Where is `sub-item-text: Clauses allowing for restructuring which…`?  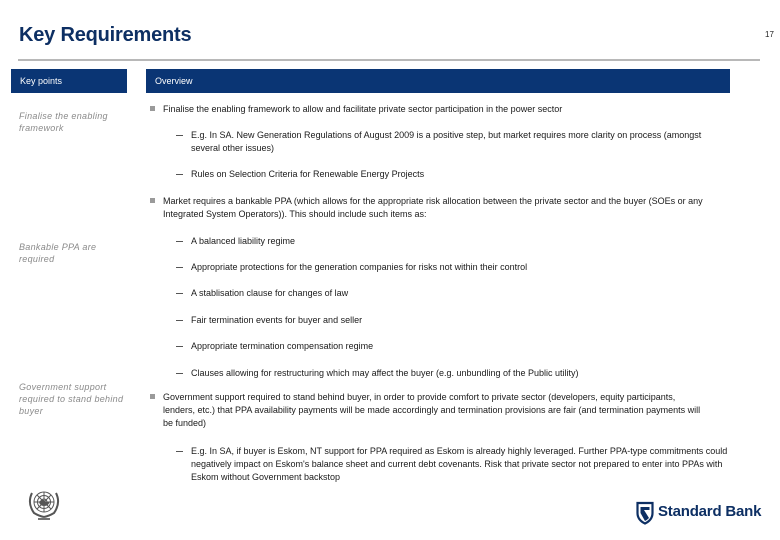 sub-item-text: Clauses allowing for restructuring which… is located at coordinates (385, 373).